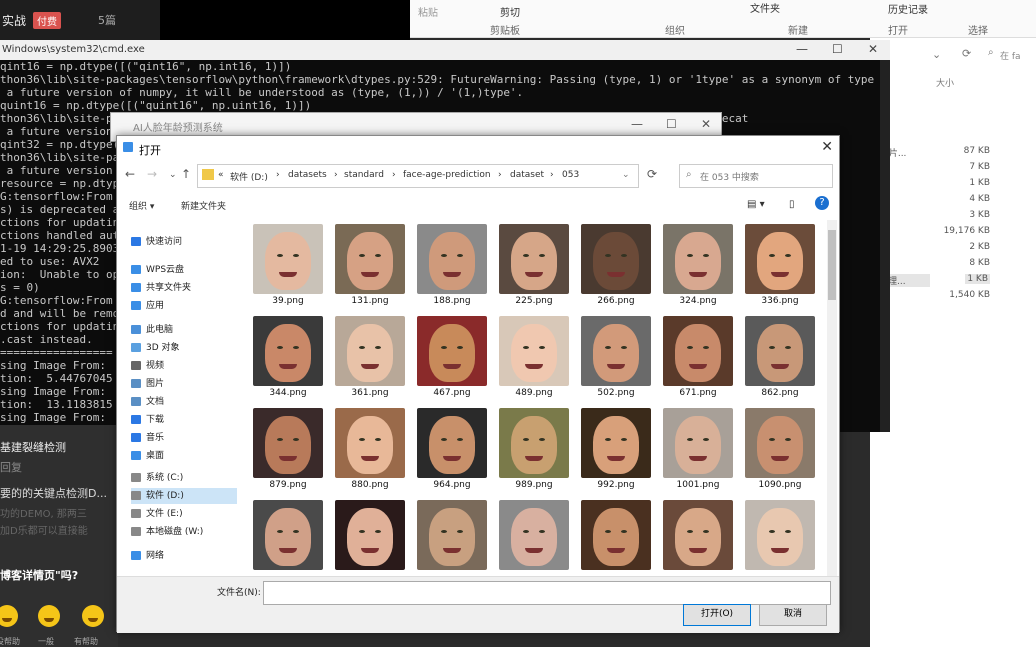  What do you see at coordinates (698, 450) in the screenshot?
I see `file-thumbnail: 1001.png` at bounding box center [698, 450].